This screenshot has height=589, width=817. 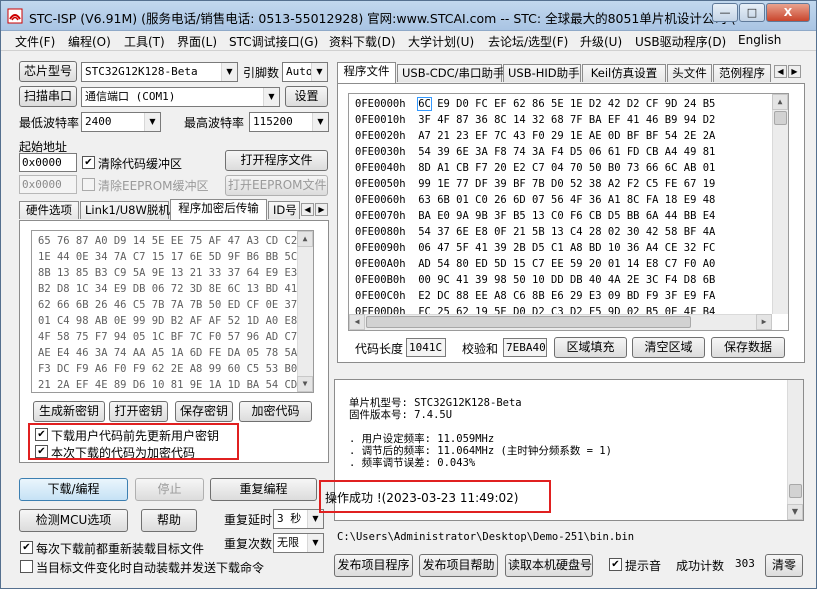 I want to click on enc-scrollbar: ▲ ▼, so click(x=305, y=311).